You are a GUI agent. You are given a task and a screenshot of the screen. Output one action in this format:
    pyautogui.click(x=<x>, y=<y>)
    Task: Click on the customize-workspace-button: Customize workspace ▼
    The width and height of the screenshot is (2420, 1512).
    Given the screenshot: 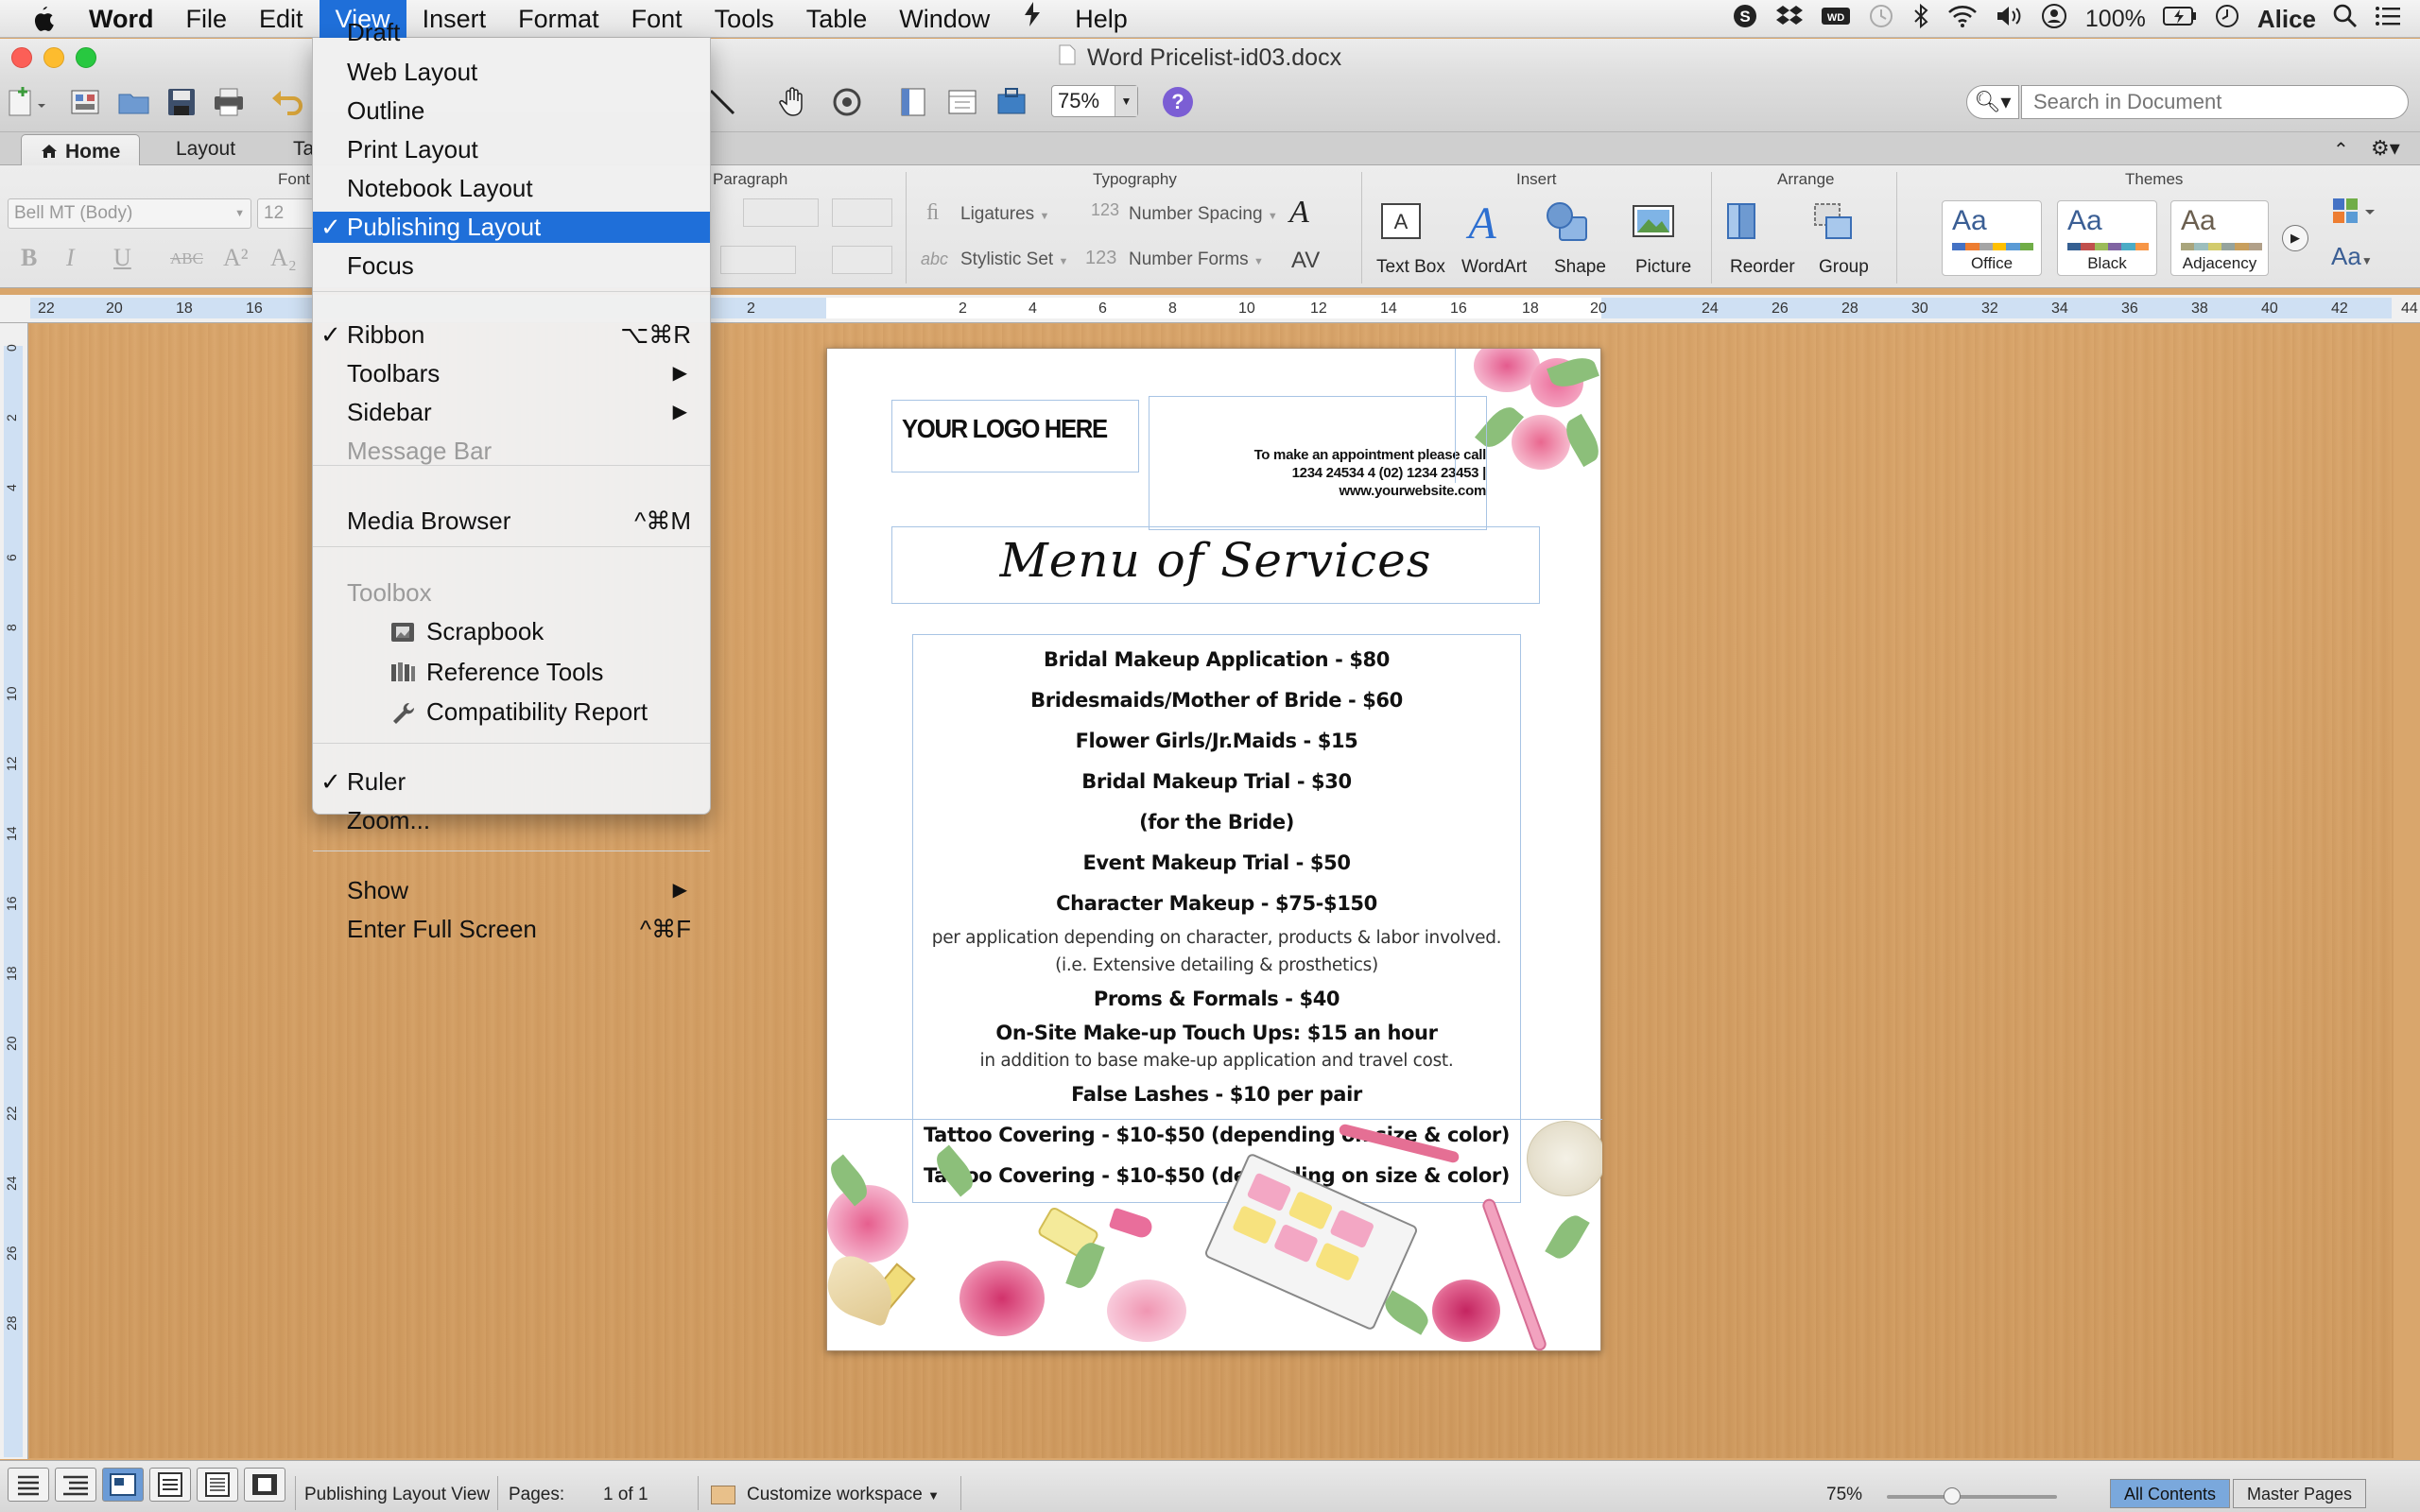 What is the action you would take?
    pyautogui.click(x=843, y=1495)
    